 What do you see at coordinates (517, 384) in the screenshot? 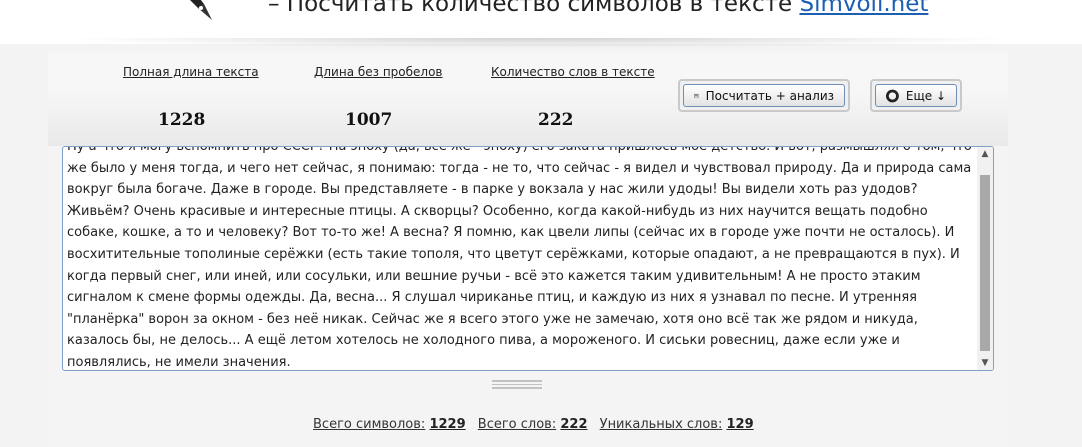
I see `resize-grip-icon` at bounding box center [517, 384].